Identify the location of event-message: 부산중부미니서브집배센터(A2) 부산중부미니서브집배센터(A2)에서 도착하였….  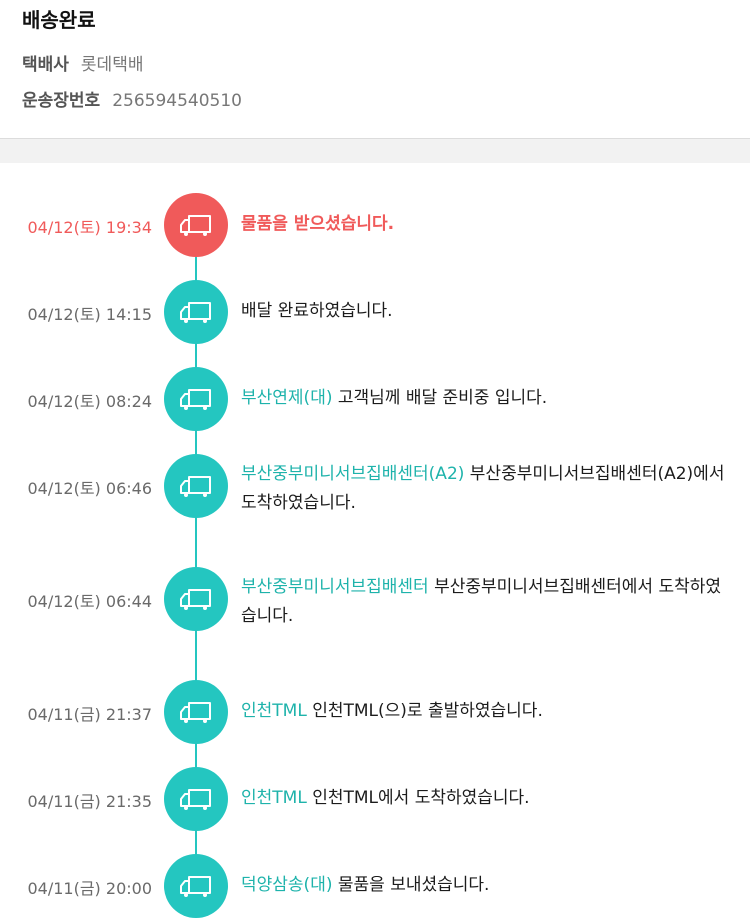
(488, 489).